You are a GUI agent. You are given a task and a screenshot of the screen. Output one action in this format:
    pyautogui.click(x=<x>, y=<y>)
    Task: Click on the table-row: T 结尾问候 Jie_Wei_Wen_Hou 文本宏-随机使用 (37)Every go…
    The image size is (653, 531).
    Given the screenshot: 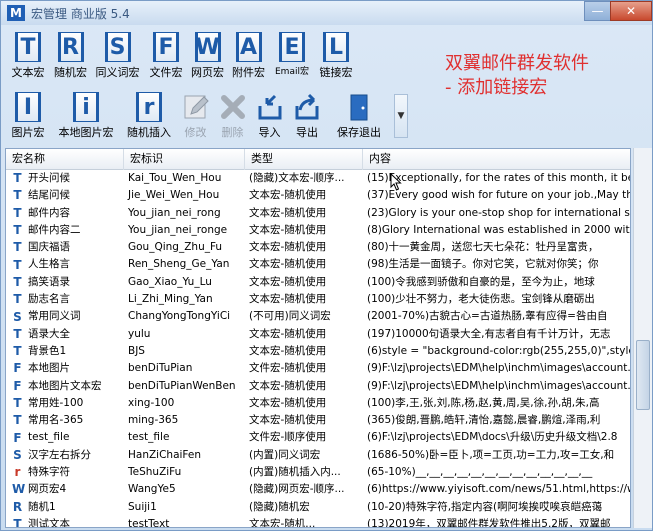 What is the action you would take?
    pyautogui.click(x=318, y=195)
    